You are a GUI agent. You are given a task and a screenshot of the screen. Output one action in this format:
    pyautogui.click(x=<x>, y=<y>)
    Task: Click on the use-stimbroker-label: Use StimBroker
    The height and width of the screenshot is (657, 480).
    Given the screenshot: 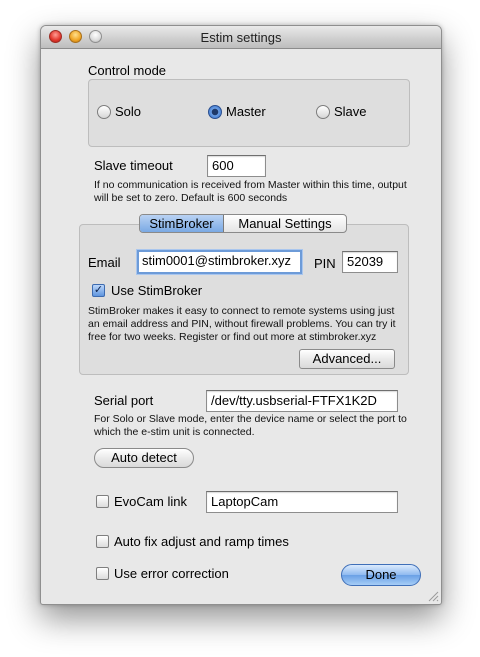 What is the action you would take?
    pyautogui.click(x=156, y=290)
    